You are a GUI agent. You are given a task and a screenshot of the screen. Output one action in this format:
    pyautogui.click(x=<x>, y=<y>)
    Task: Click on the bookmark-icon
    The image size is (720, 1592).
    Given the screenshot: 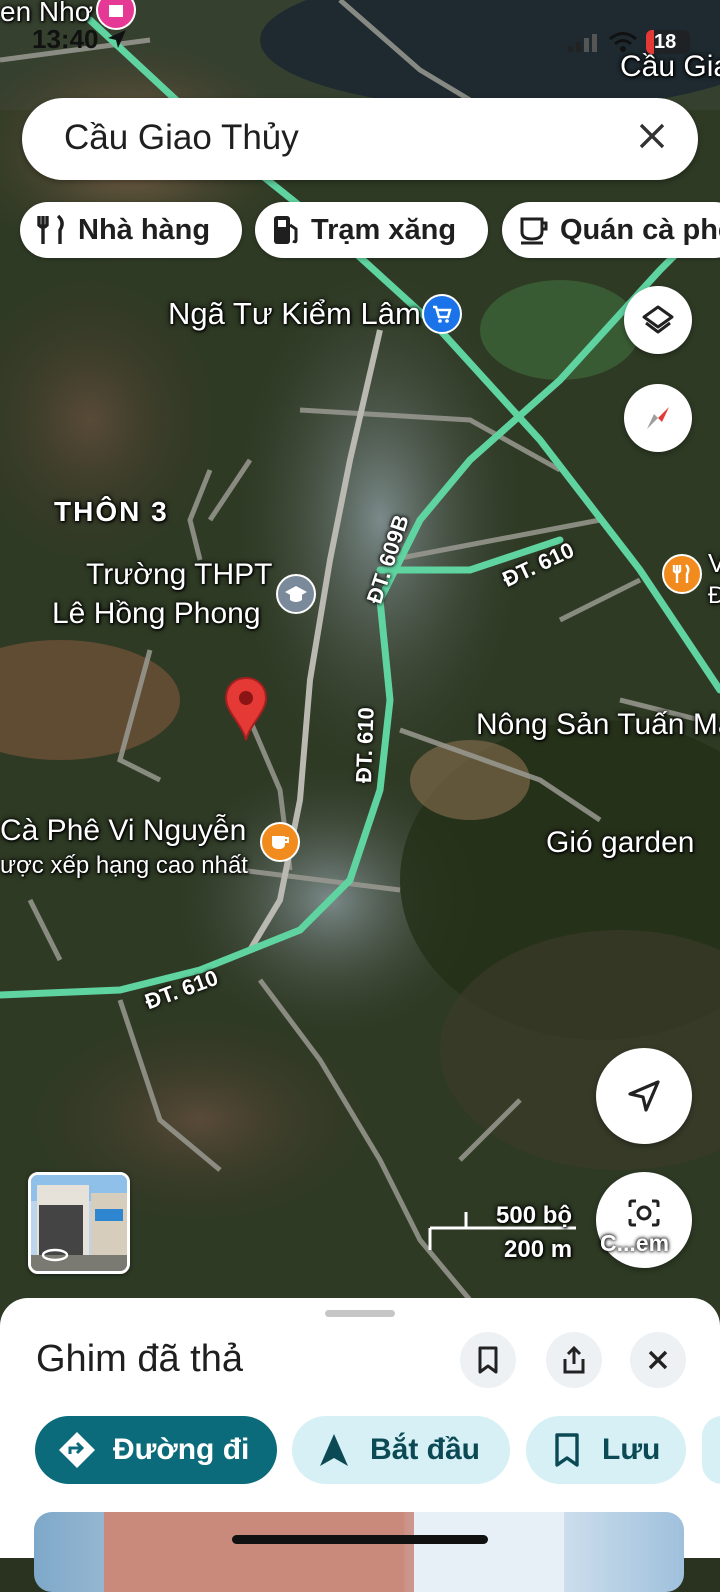 What is the action you would take?
    pyautogui.click(x=488, y=1360)
    